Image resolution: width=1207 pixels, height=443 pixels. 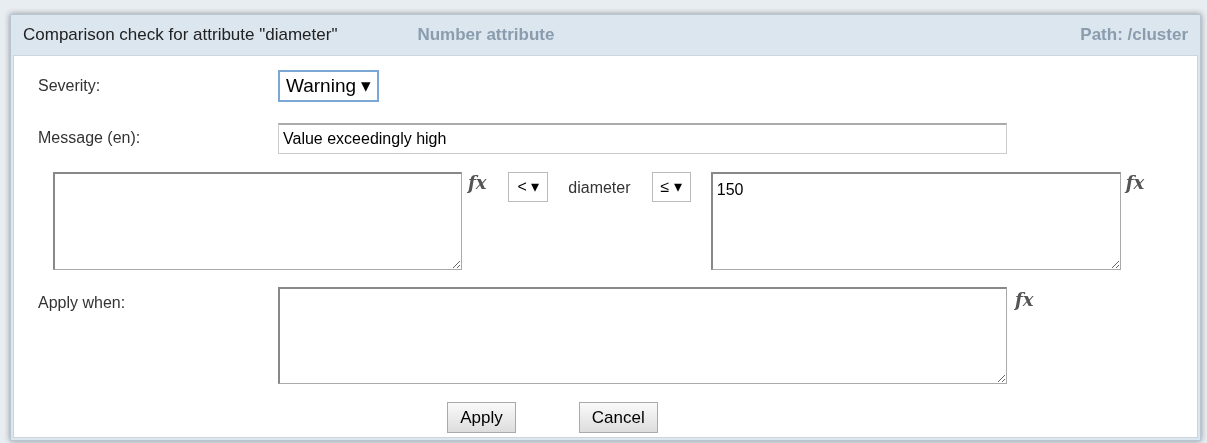 What do you see at coordinates (70, 86) in the screenshot?
I see `severity-label: Severity:` at bounding box center [70, 86].